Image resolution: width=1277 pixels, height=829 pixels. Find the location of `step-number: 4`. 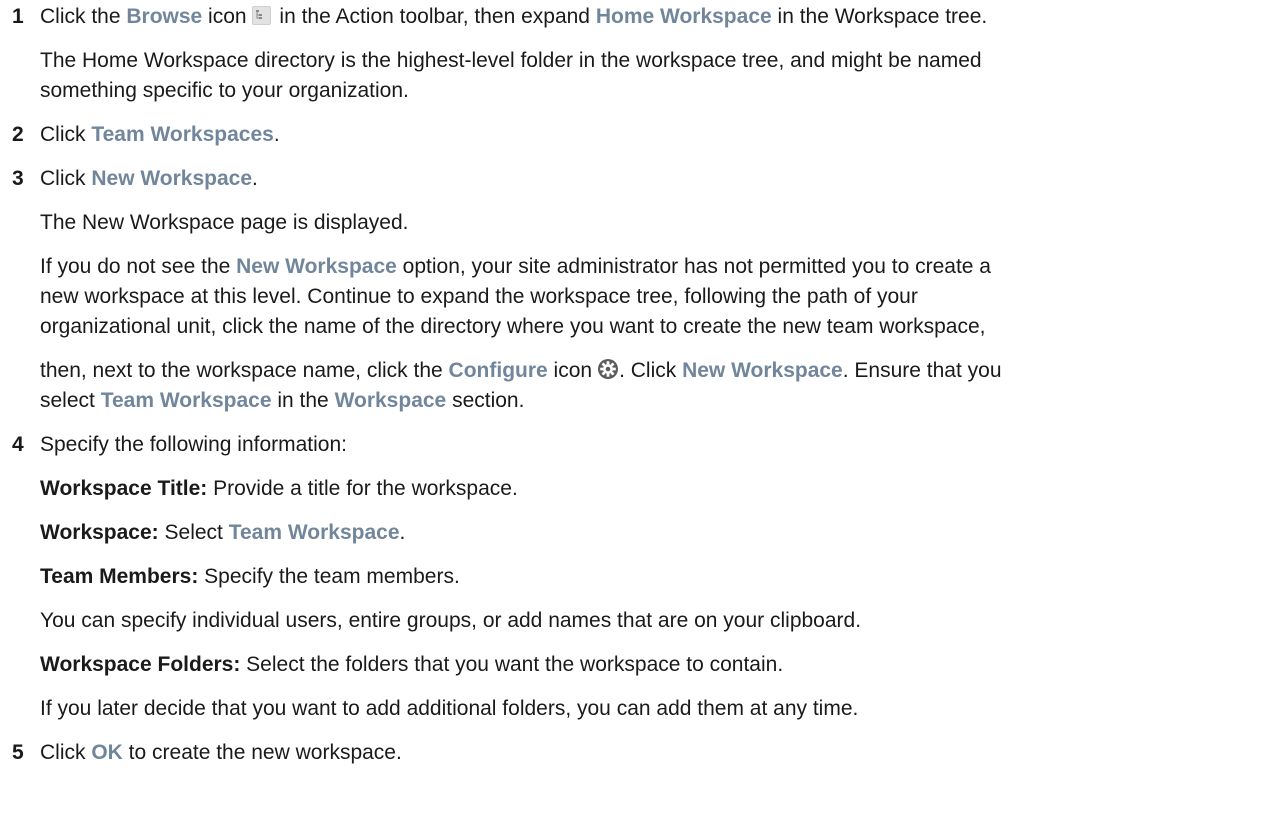

step-number: 4 is located at coordinates (18, 444).